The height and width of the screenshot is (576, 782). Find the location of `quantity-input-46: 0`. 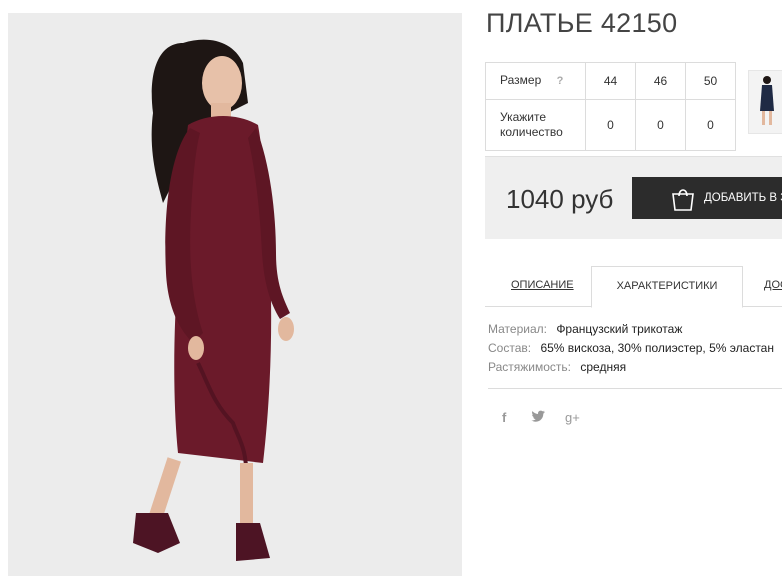

quantity-input-46: 0 is located at coordinates (660, 125).